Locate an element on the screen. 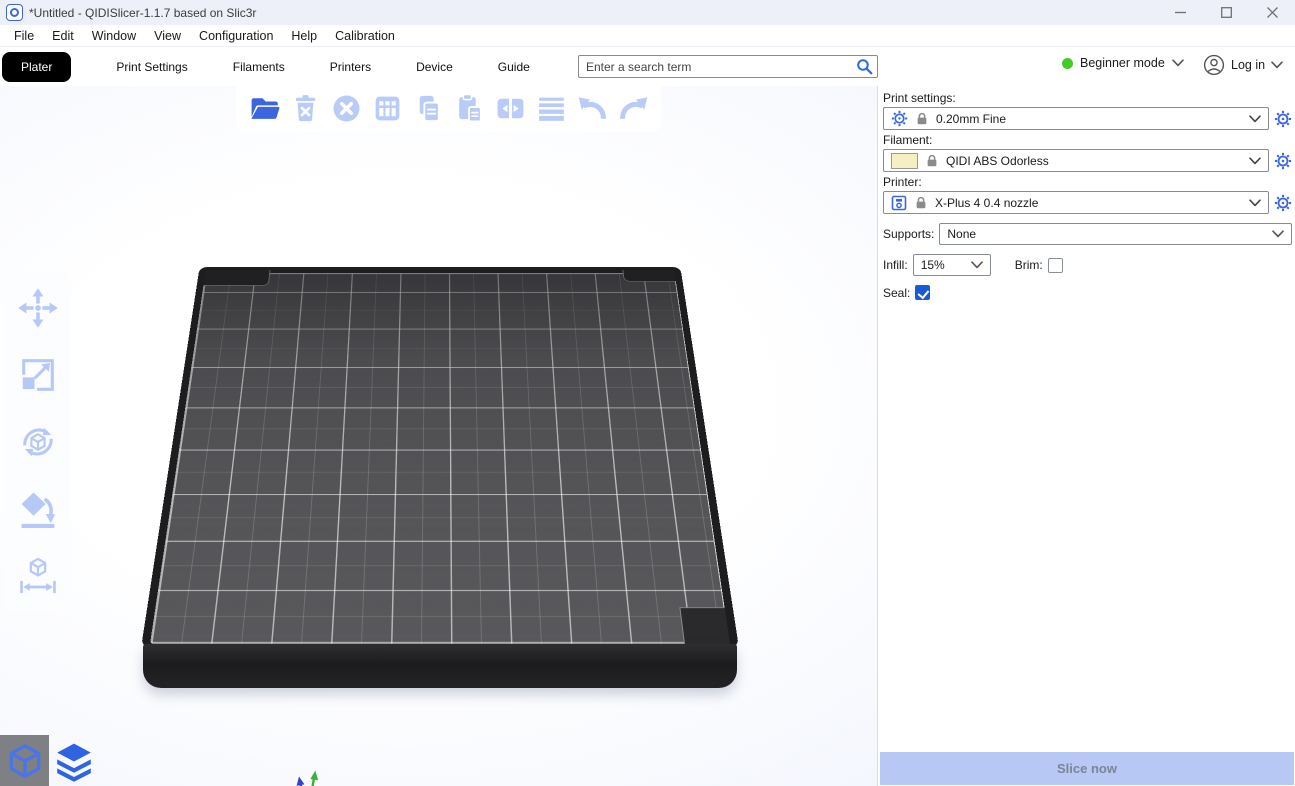 The height and width of the screenshot is (786, 1295). rotate-icon is located at coordinates (38, 442).